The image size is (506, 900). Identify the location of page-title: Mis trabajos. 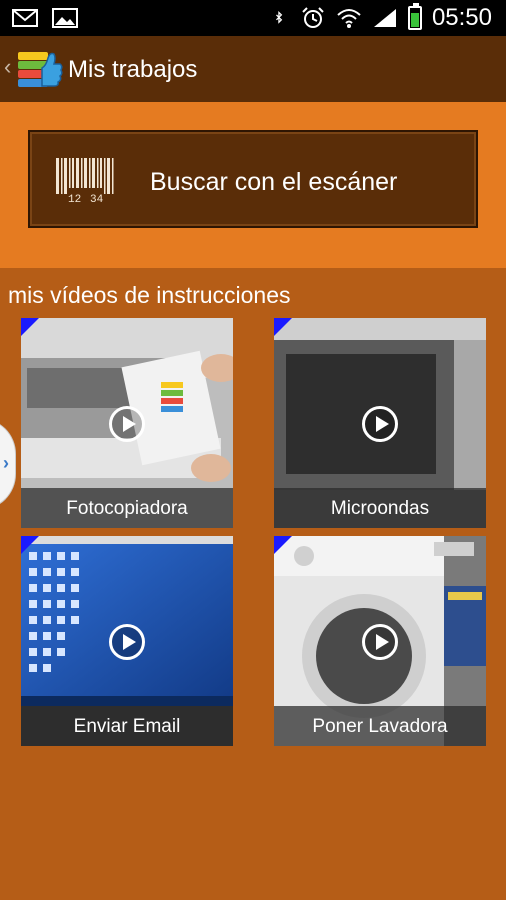
(133, 69).